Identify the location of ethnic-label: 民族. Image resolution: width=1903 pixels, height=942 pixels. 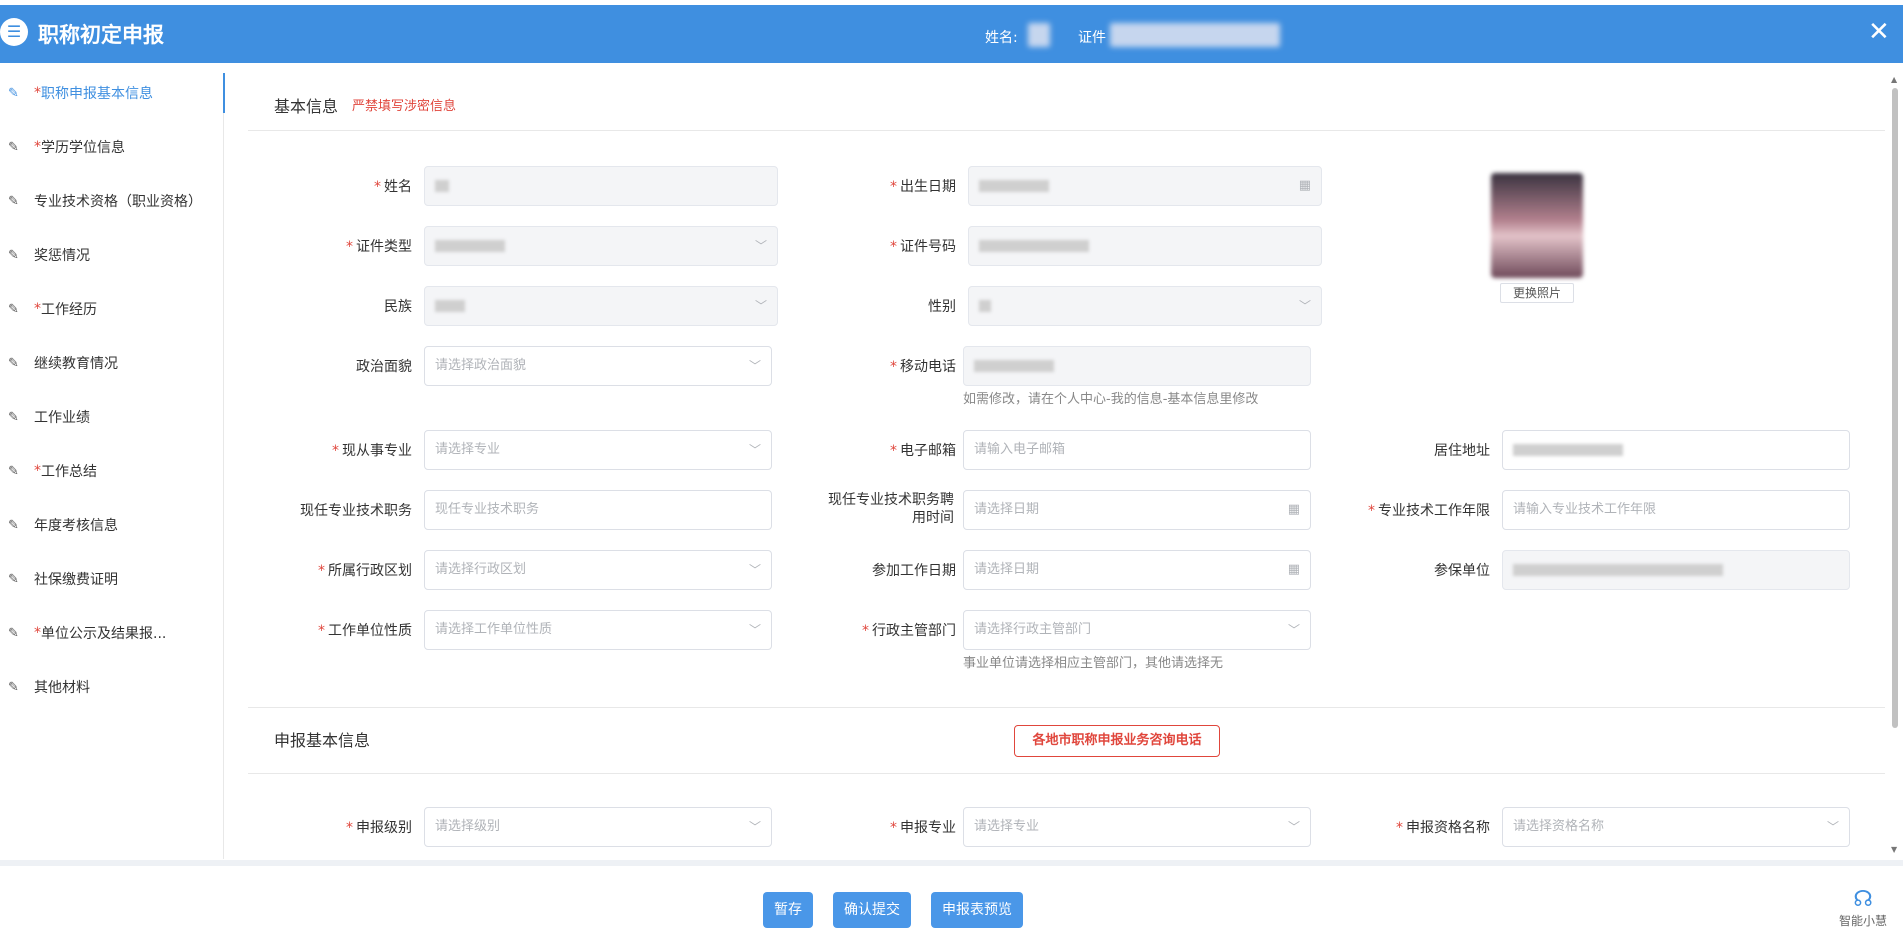
(398, 307).